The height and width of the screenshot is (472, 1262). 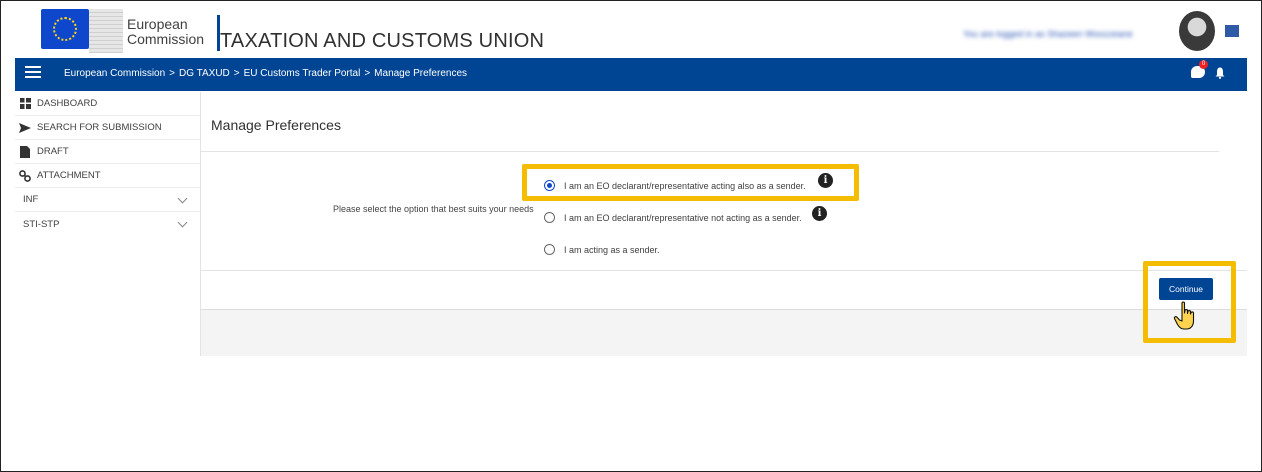 I want to click on european-commission-logo: European Commission, so click(x=128, y=30).